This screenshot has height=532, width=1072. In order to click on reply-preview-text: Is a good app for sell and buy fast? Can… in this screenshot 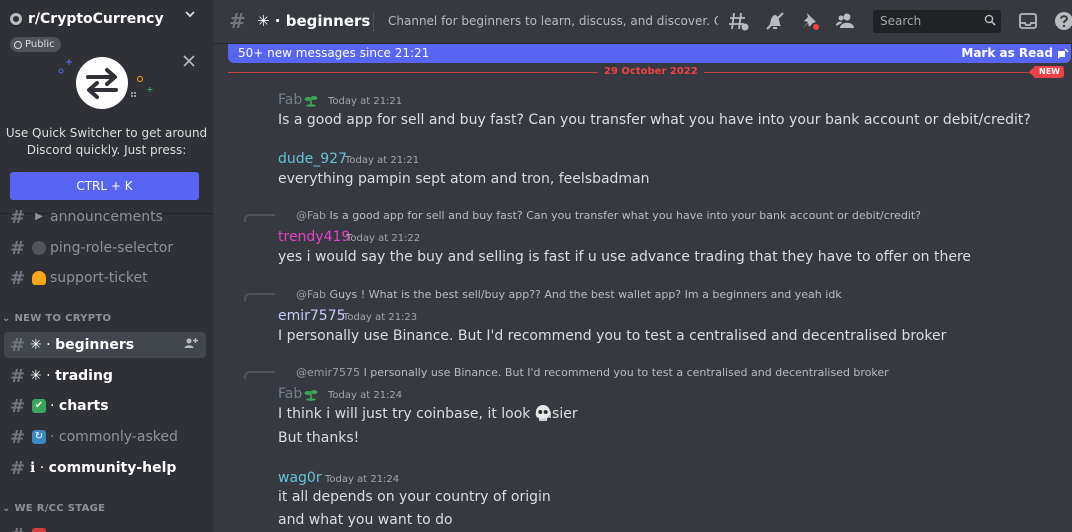, I will do `click(625, 215)`.